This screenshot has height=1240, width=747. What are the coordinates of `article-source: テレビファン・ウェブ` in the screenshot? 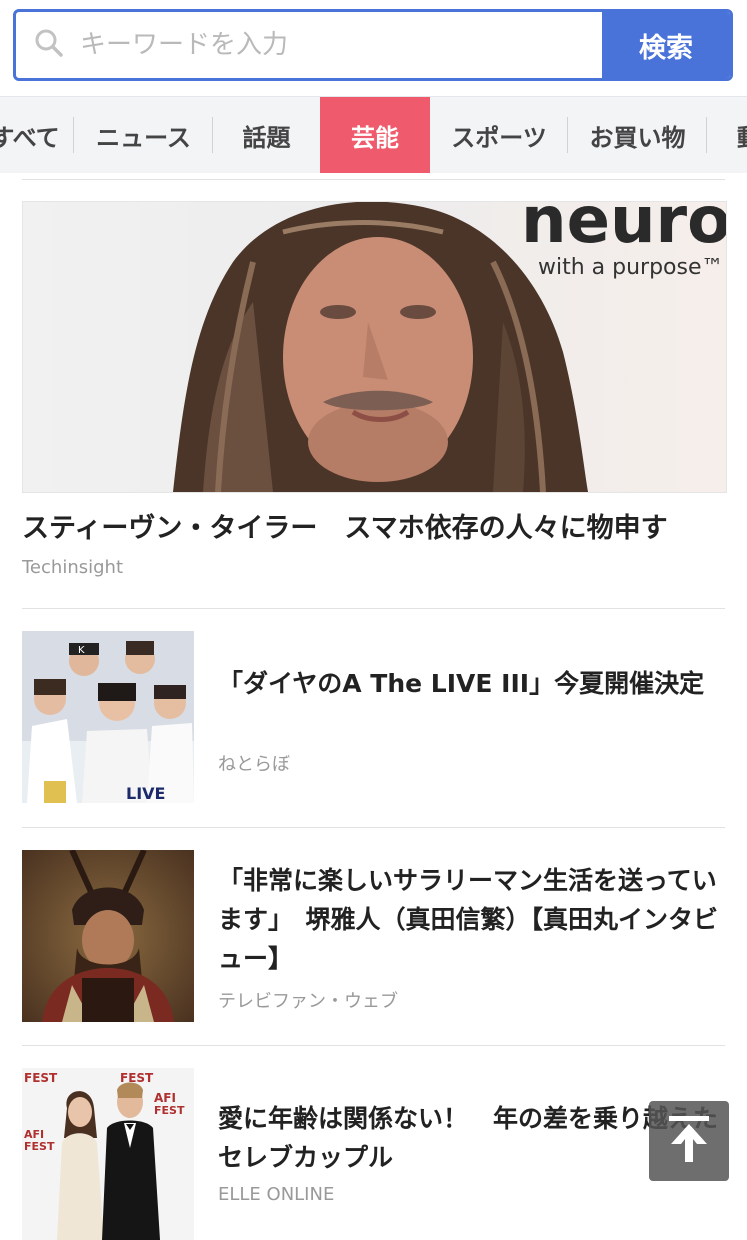 It's located at (308, 1001).